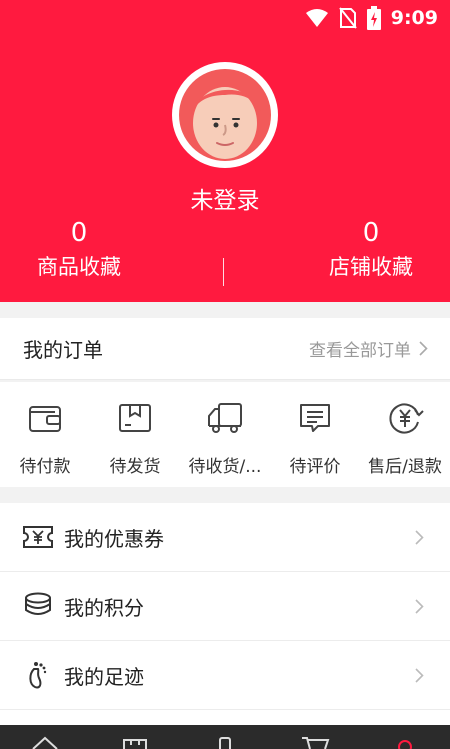 The width and height of the screenshot is (450, 749). What do you see at coordinates (405, 744) in the screenshot?
I see `user-icon` at bounding box center [405, 744].